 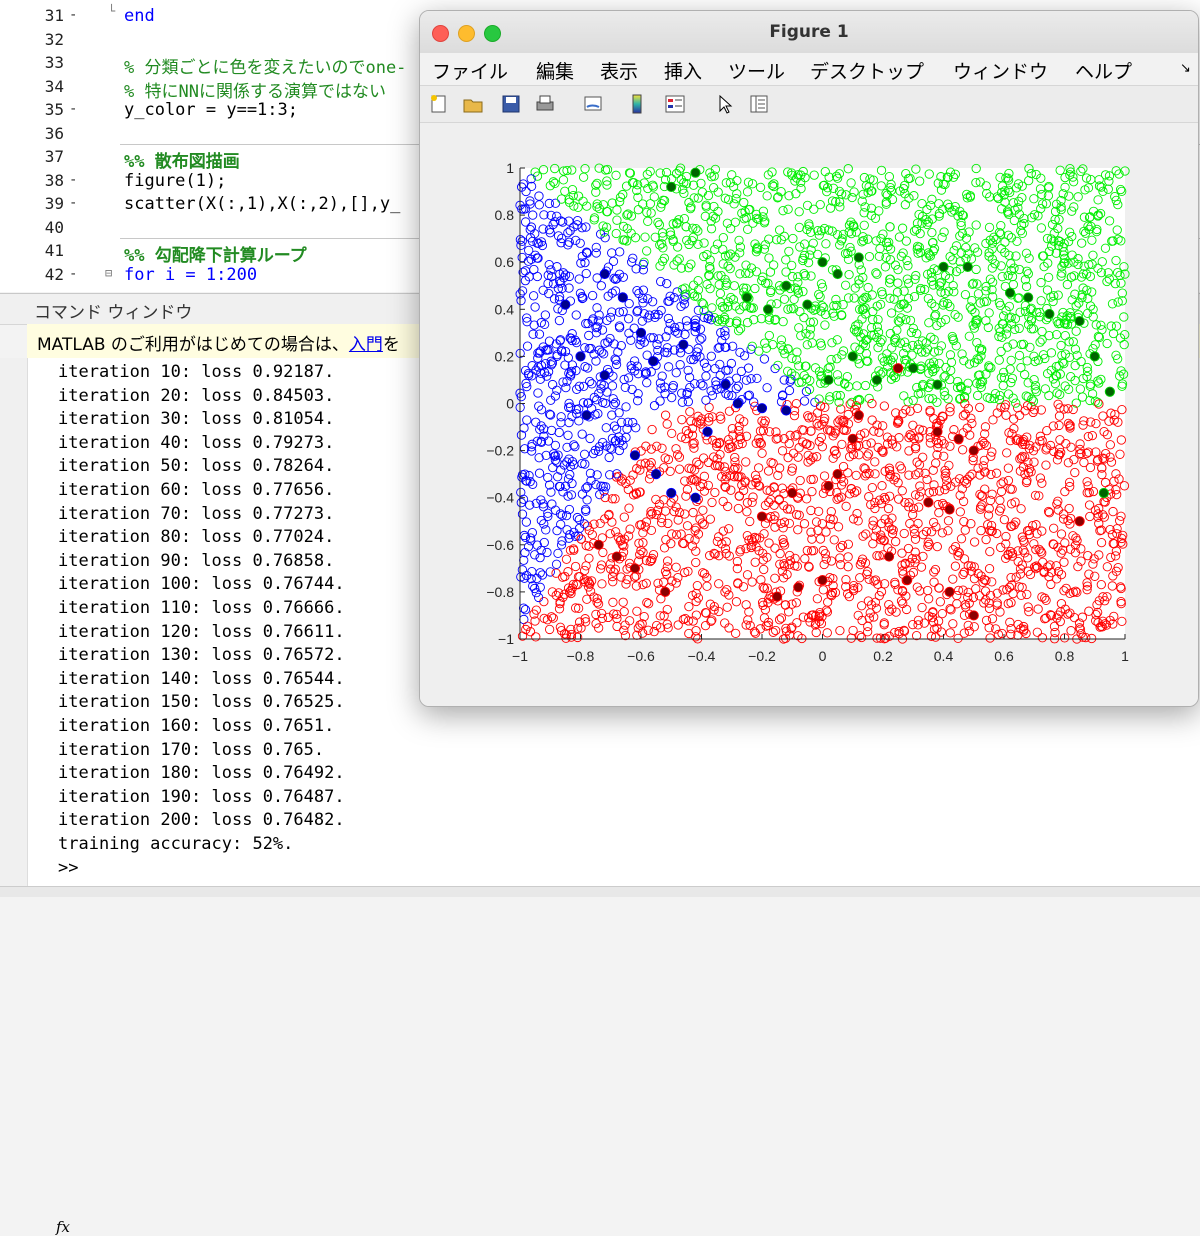 What do you see at coordinates (809, 32) in the screenshot?
I see `figure-titlebar: Figure 1` at bounding box center [809, 32].